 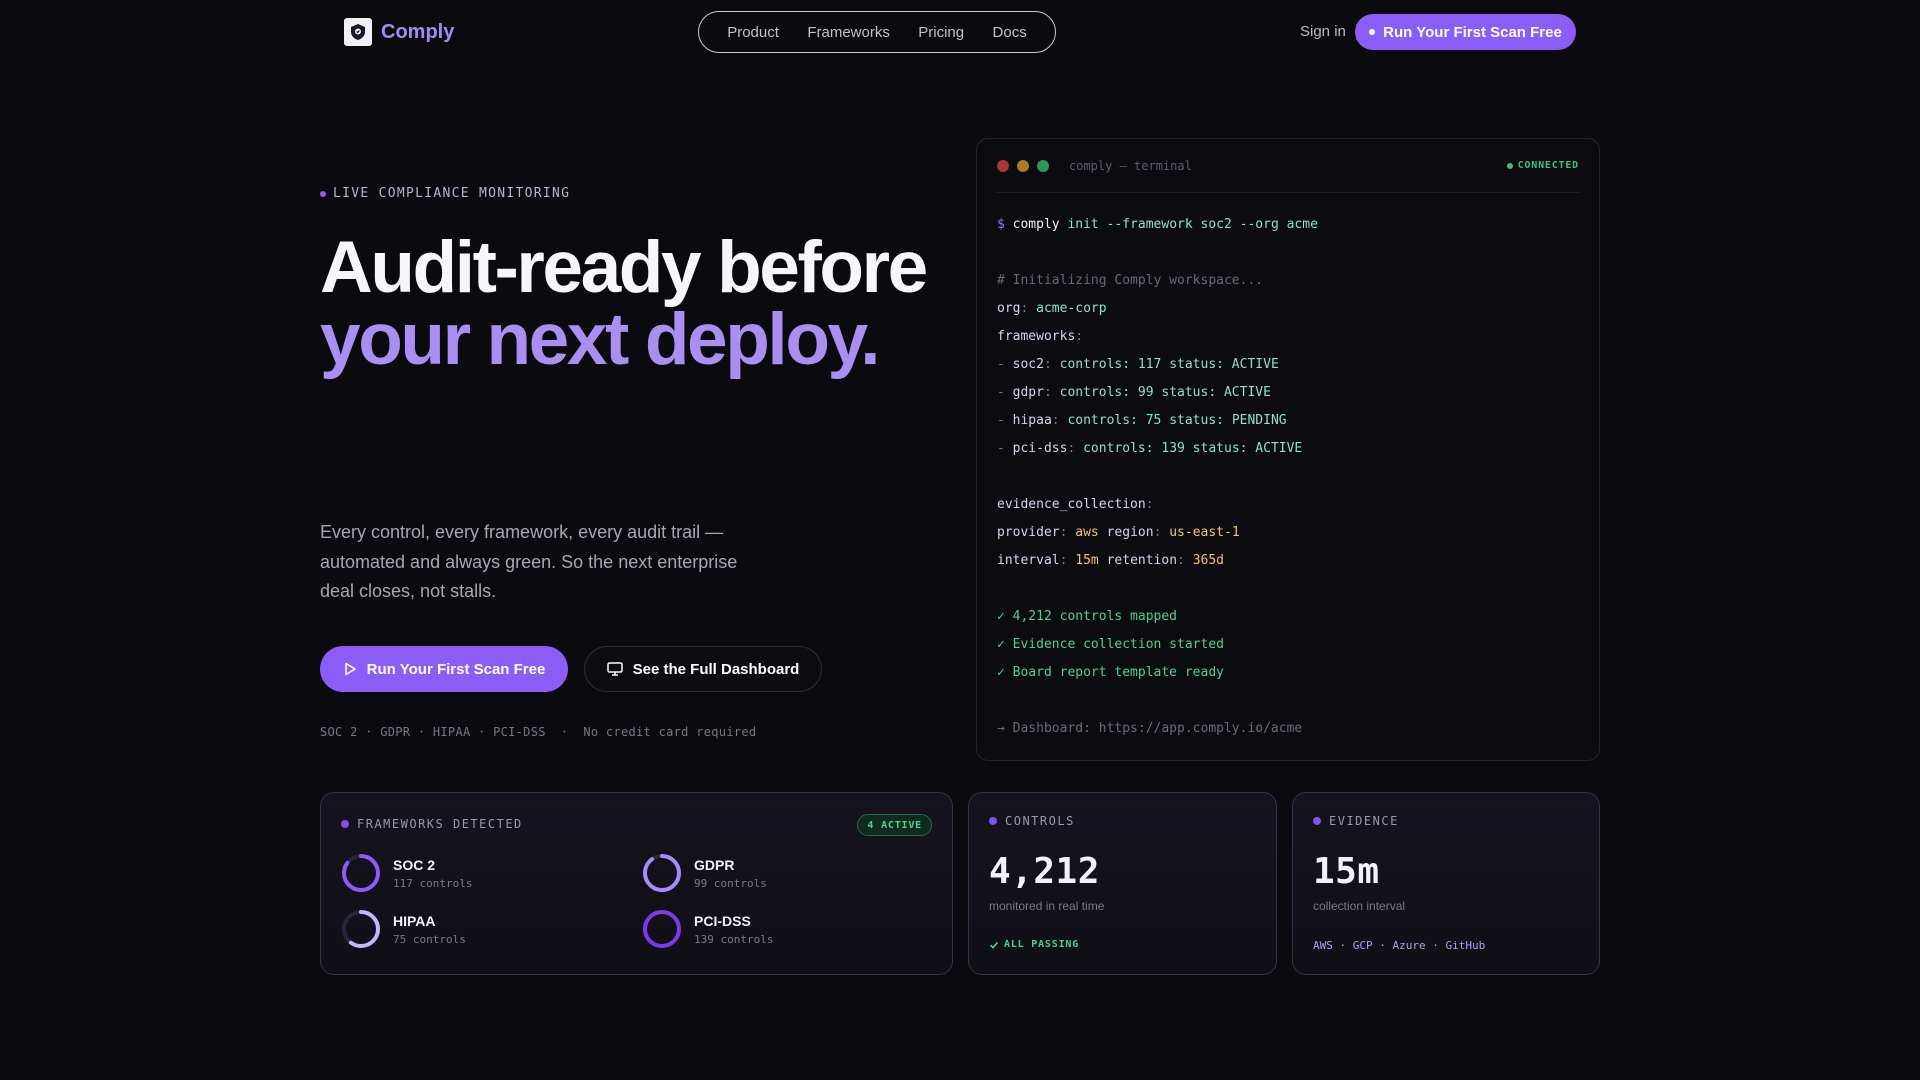 I want to click on framework-name: PCI-DSS, so click(x=722, y=920).